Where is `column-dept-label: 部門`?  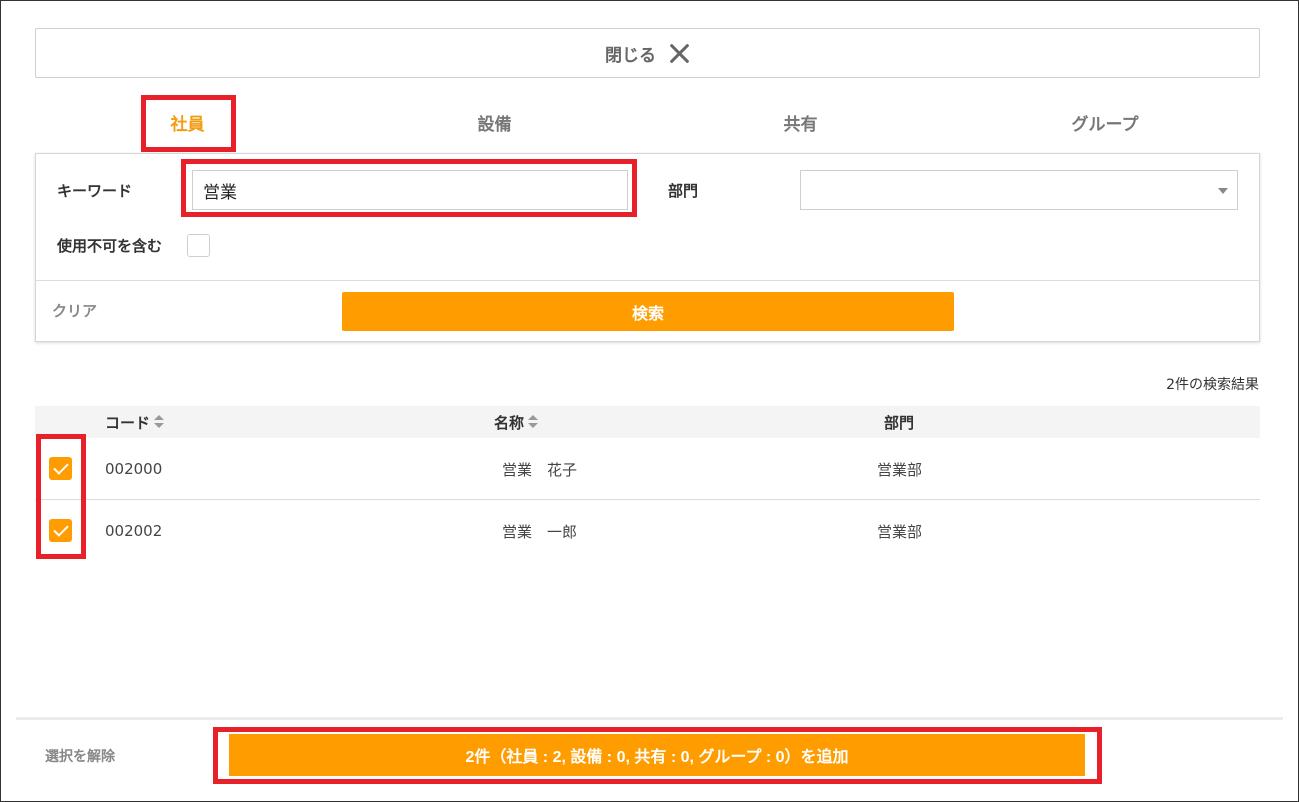
column-dept-label: 部門 is located at coordinates (899, 422).